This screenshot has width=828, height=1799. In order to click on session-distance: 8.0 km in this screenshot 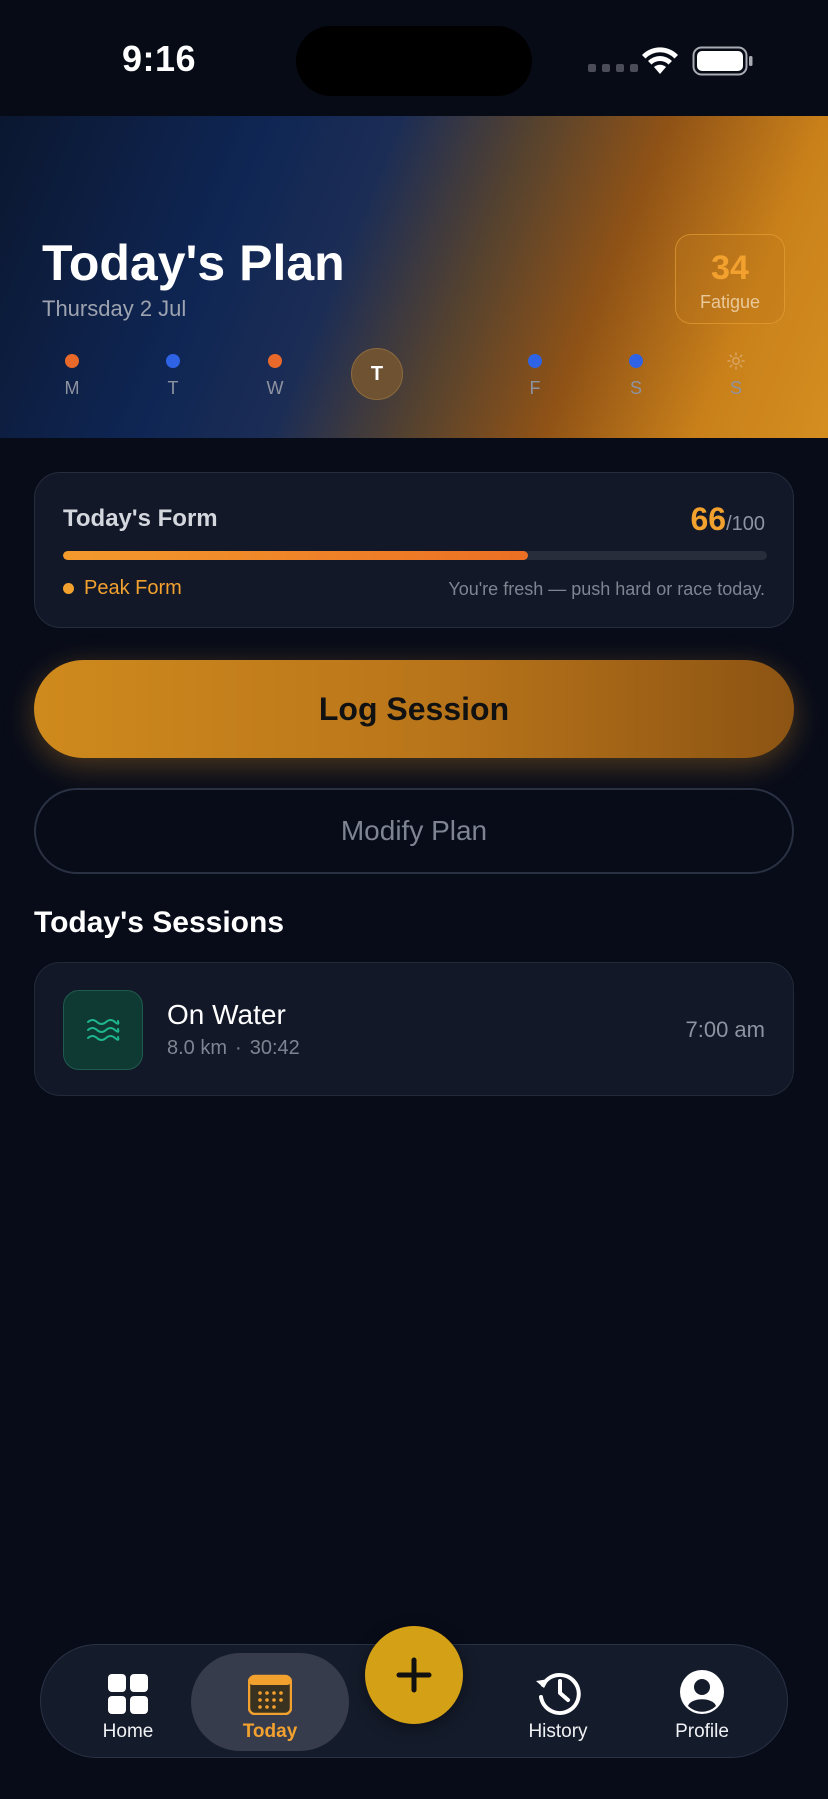, I will do `click(197, 1048)`.